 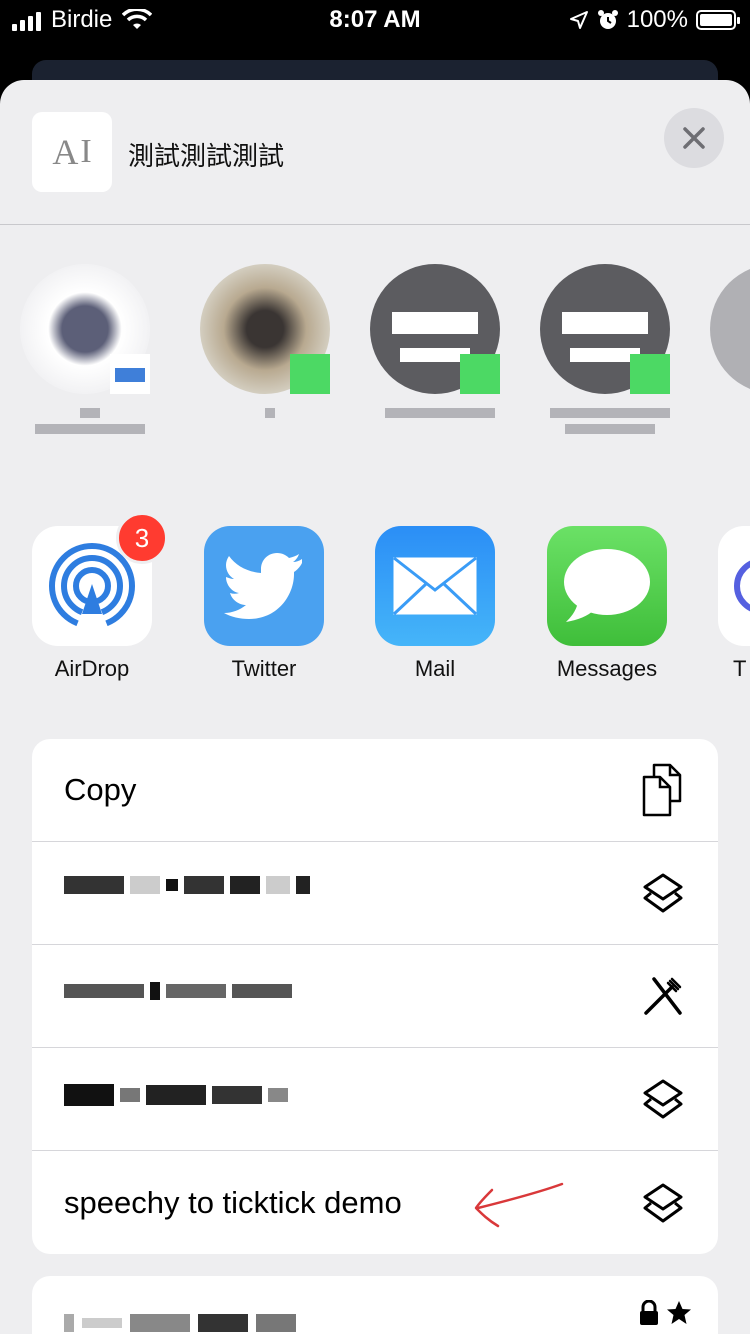 I want to click on app-airdrop: 3 AirDrop, so click(x=97, y=597).